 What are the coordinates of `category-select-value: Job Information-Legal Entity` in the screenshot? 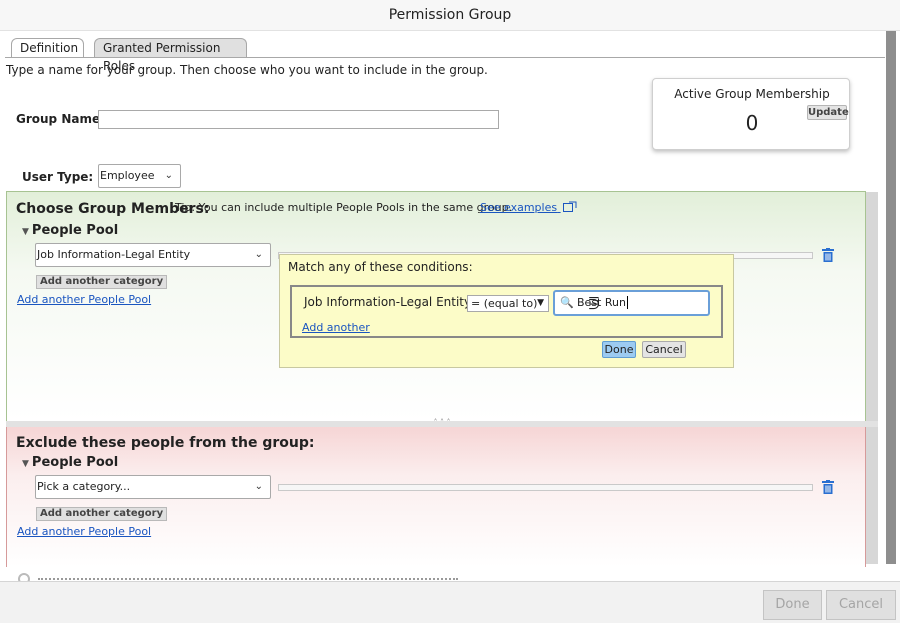 It's located at (114, 254).